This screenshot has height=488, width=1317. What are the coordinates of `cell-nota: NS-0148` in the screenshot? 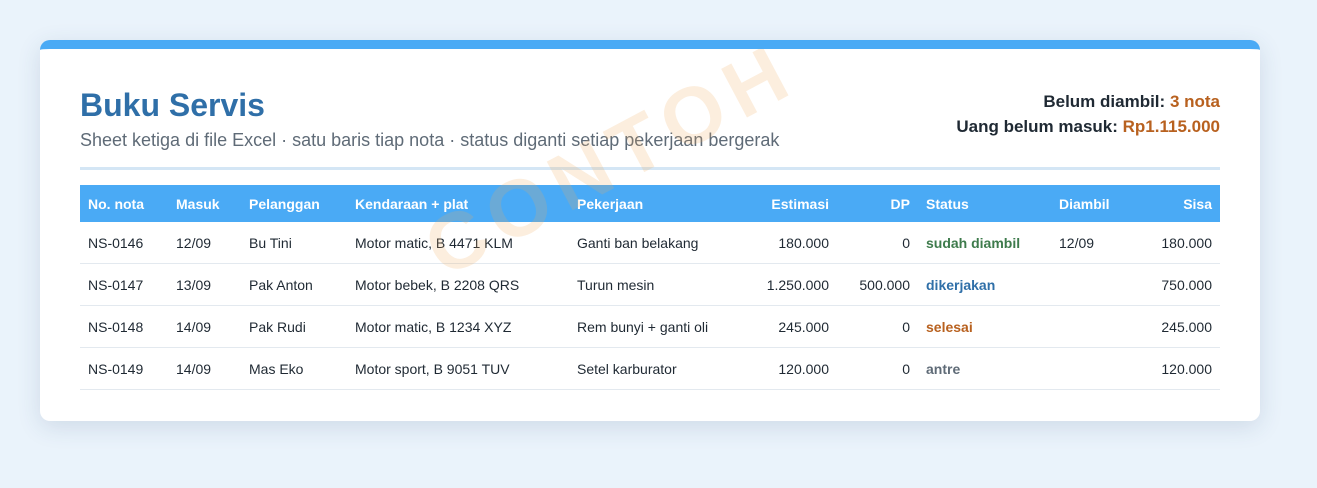 It's located at (124, 326).